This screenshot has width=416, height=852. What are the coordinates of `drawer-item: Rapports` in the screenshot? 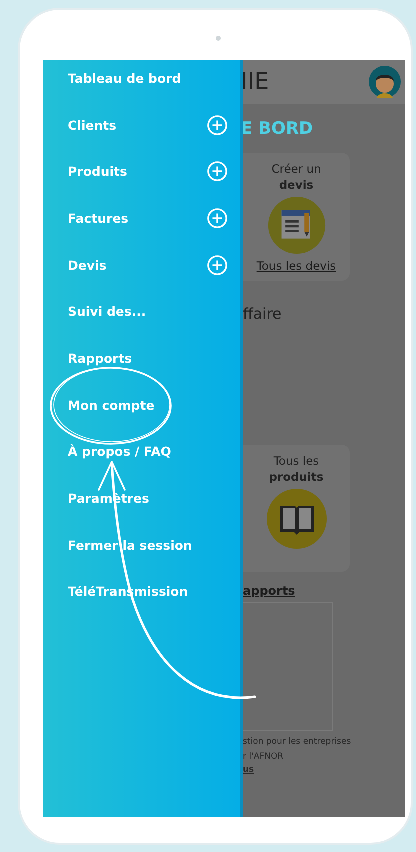 It's located at (100, 358).